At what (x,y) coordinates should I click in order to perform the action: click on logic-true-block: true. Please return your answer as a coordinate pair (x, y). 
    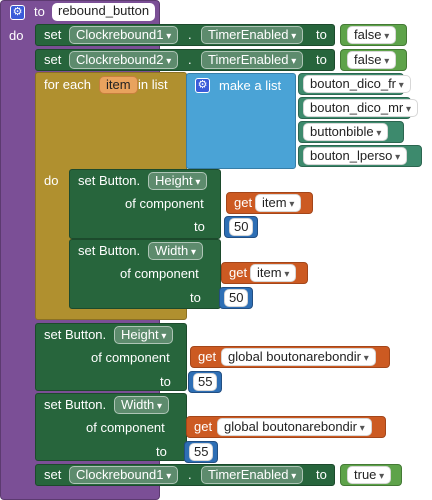
    Looking at the image, I should click on (371, 475).